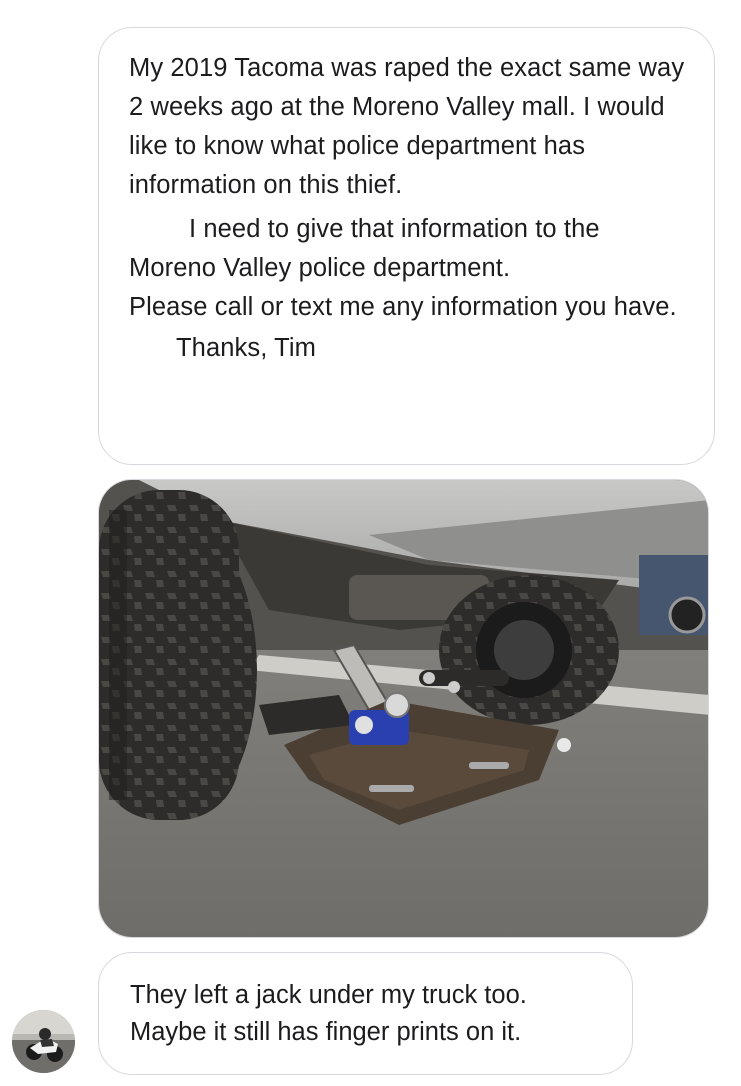 Image resolution: width=741 pixels, height=1086 pixels. I want to click on message-text-signoff: Thanks, Tim, so click(246, 348).